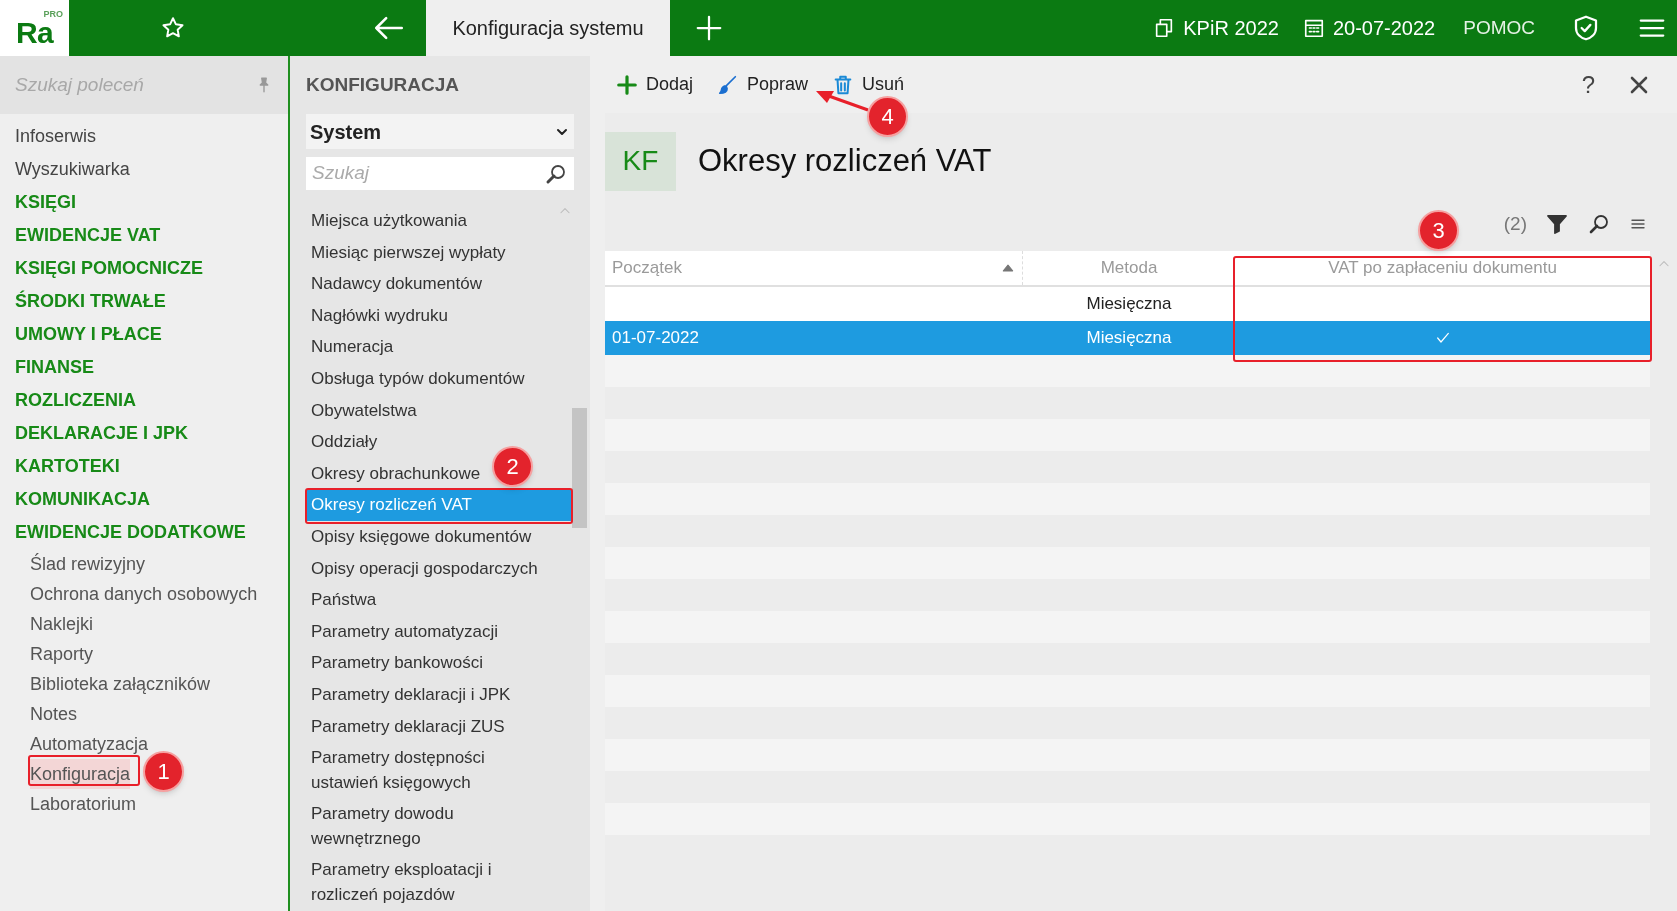 This screenshot has width=1677, height=911. Describe the element at coordinates (62, 654) in the screenshot. I see `sidebar-item: Raporty` at that location.